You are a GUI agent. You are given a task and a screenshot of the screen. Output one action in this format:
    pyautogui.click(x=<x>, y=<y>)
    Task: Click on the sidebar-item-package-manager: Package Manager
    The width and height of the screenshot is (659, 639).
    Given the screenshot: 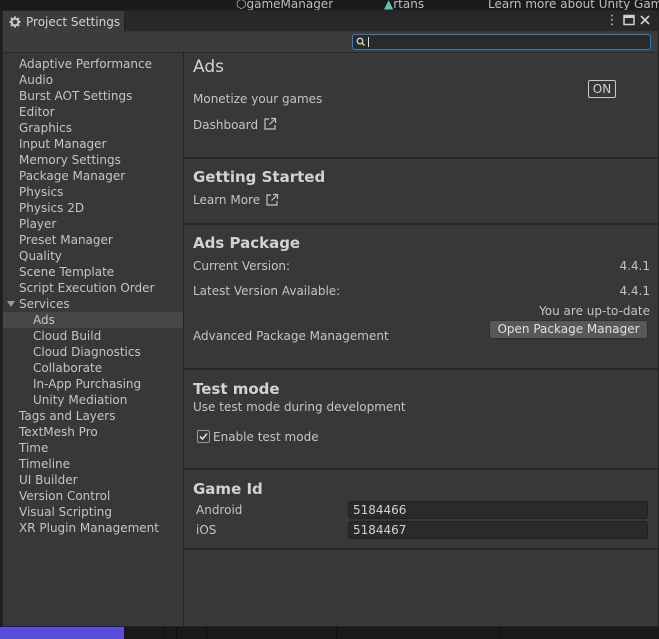 What is the action you would take?
    pyautogui.click(x=93, y=176)
    